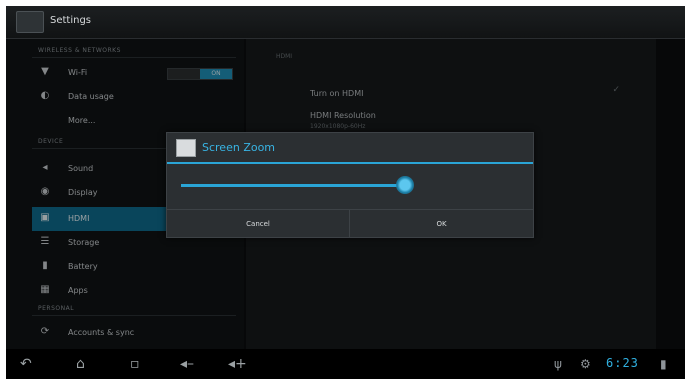  I want to click on dialog-button-bar: Cancel OK, so click(350, 223).